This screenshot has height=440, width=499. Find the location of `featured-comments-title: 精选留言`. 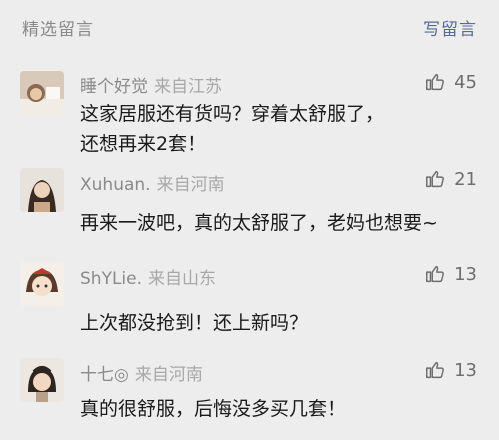

featured-comments-title: 精选留言 is located at coordinates (58, 30).